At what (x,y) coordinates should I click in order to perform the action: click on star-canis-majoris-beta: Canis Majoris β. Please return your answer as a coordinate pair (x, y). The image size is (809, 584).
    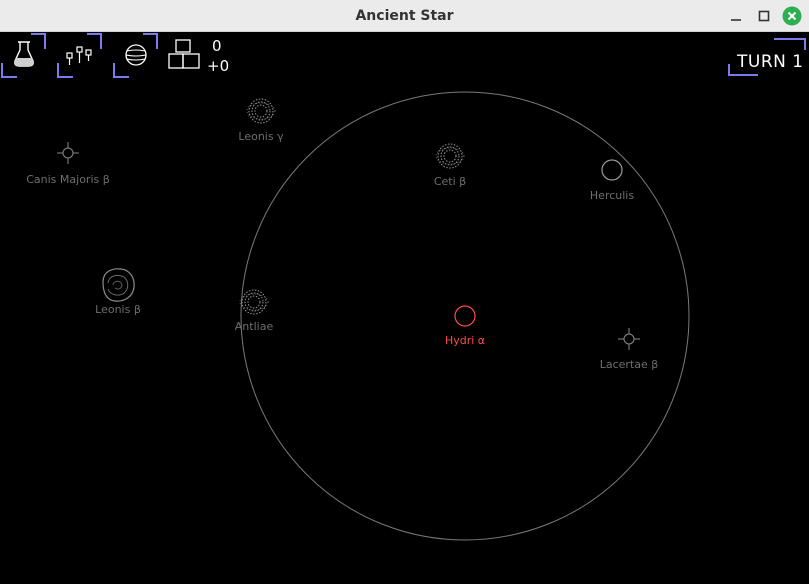
    Looking at the image, I should click on (68, 164).